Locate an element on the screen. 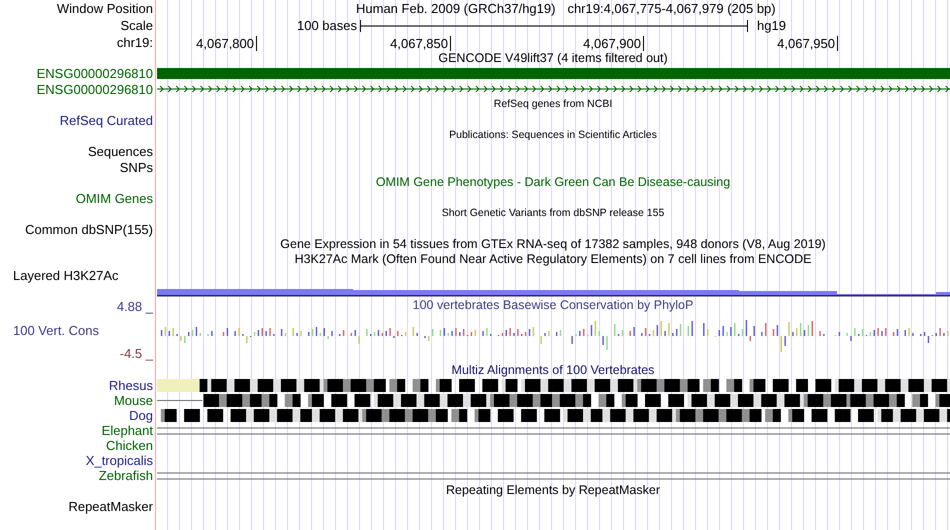 The image size is (950, 530). track-label: Common dbSNP(155) is located at coordinates (89, 229).